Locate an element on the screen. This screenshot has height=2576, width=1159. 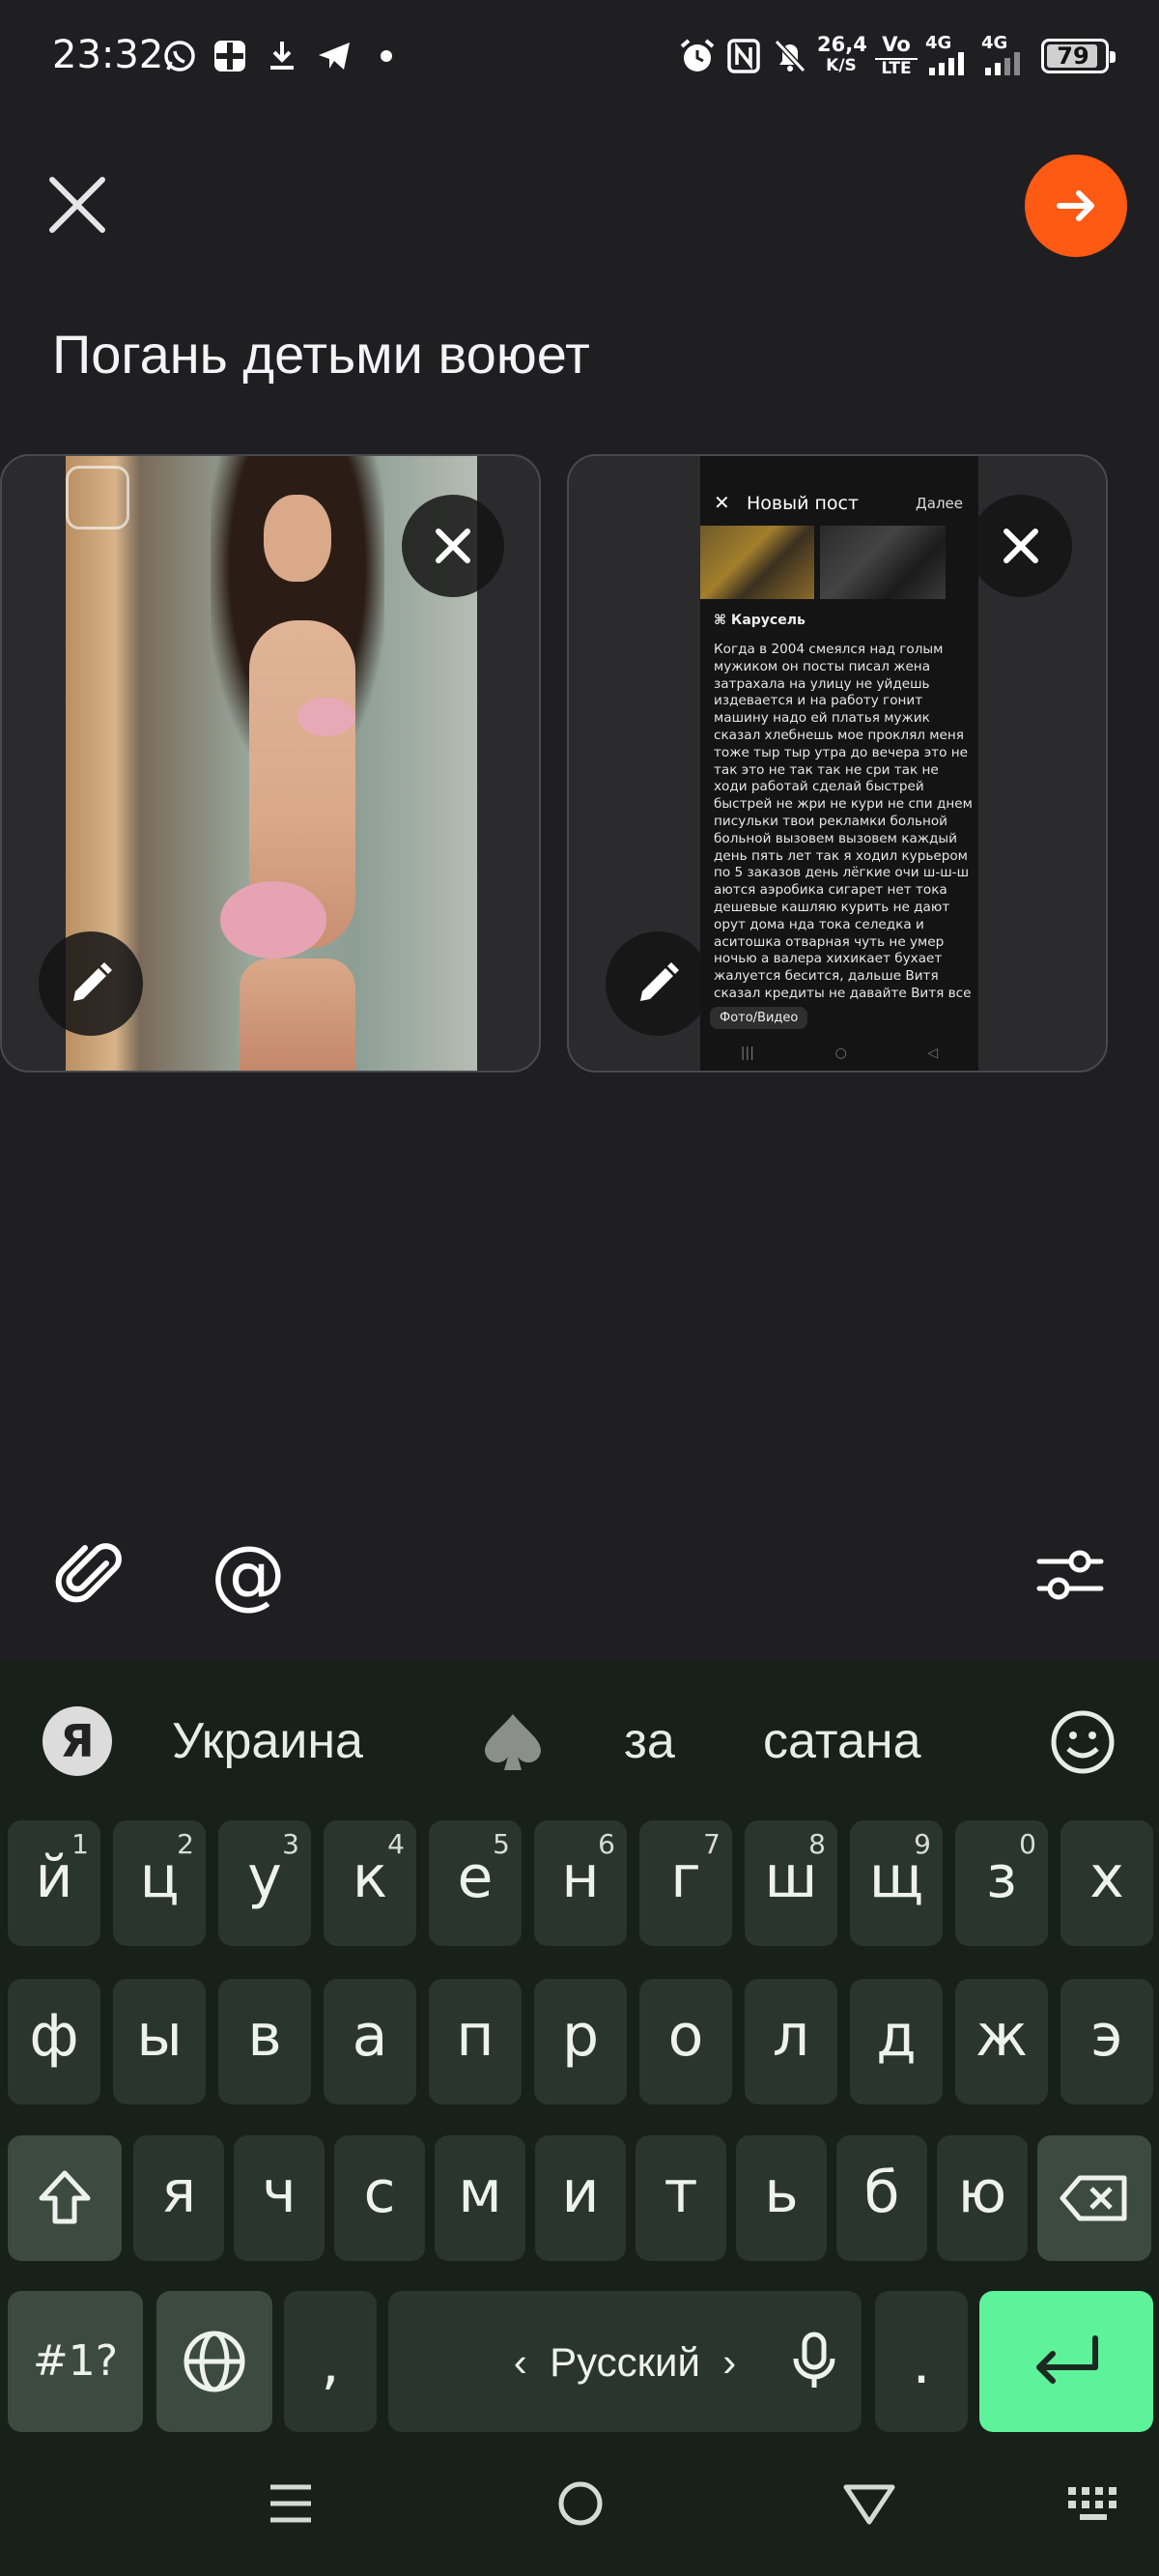
backspace-key is located at coordinates (1094, 2198).